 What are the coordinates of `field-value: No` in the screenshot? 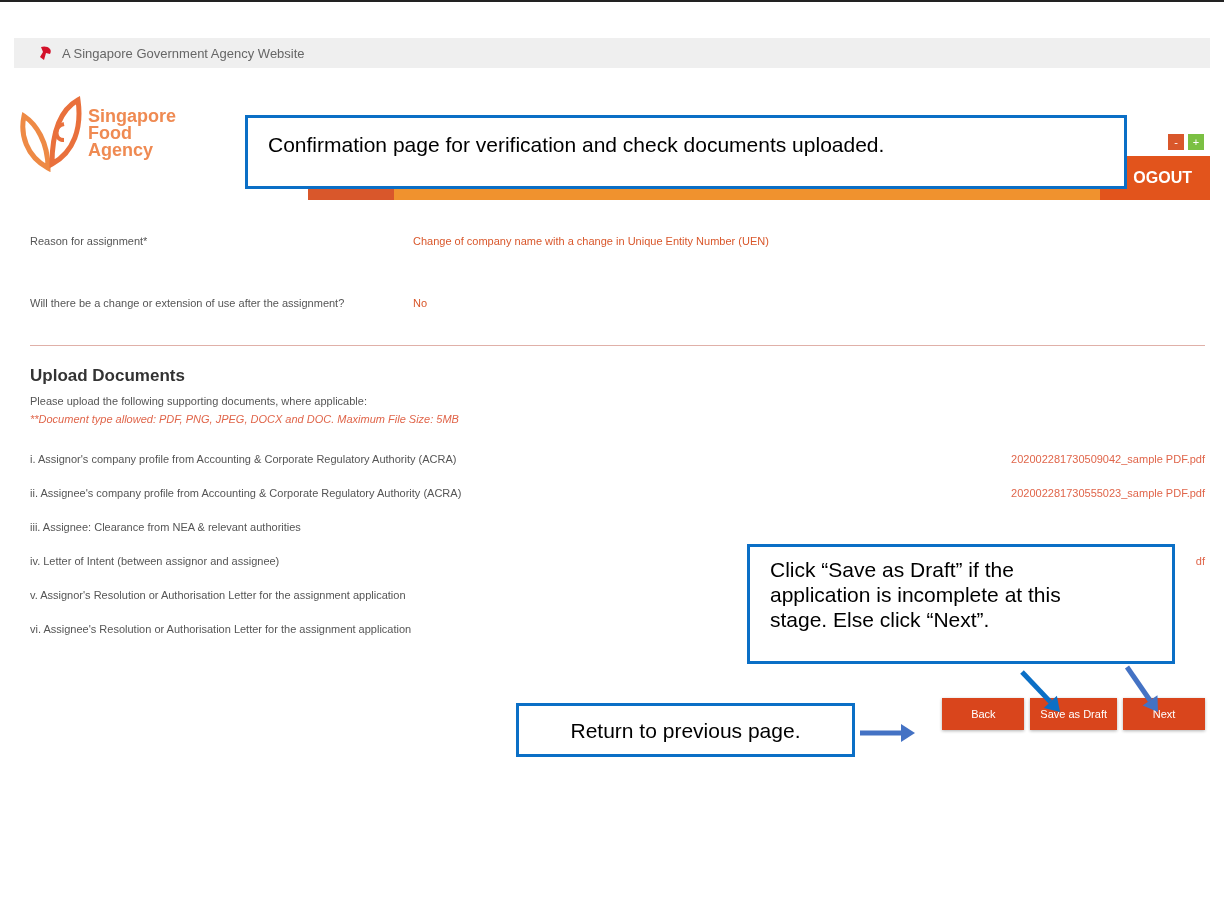 It's located at (421, 303).